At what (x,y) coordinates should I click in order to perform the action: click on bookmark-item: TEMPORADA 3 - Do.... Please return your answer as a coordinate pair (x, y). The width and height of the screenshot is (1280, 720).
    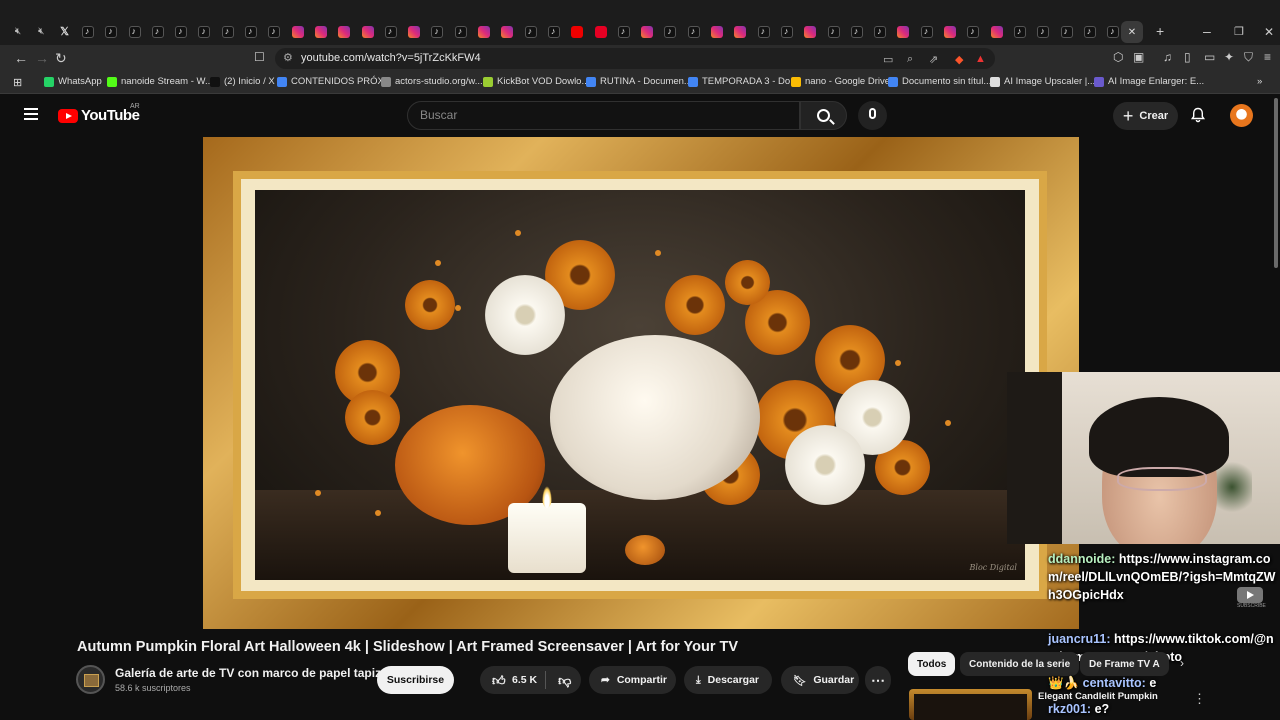
    Looking at the image, I should click on (743, 81).